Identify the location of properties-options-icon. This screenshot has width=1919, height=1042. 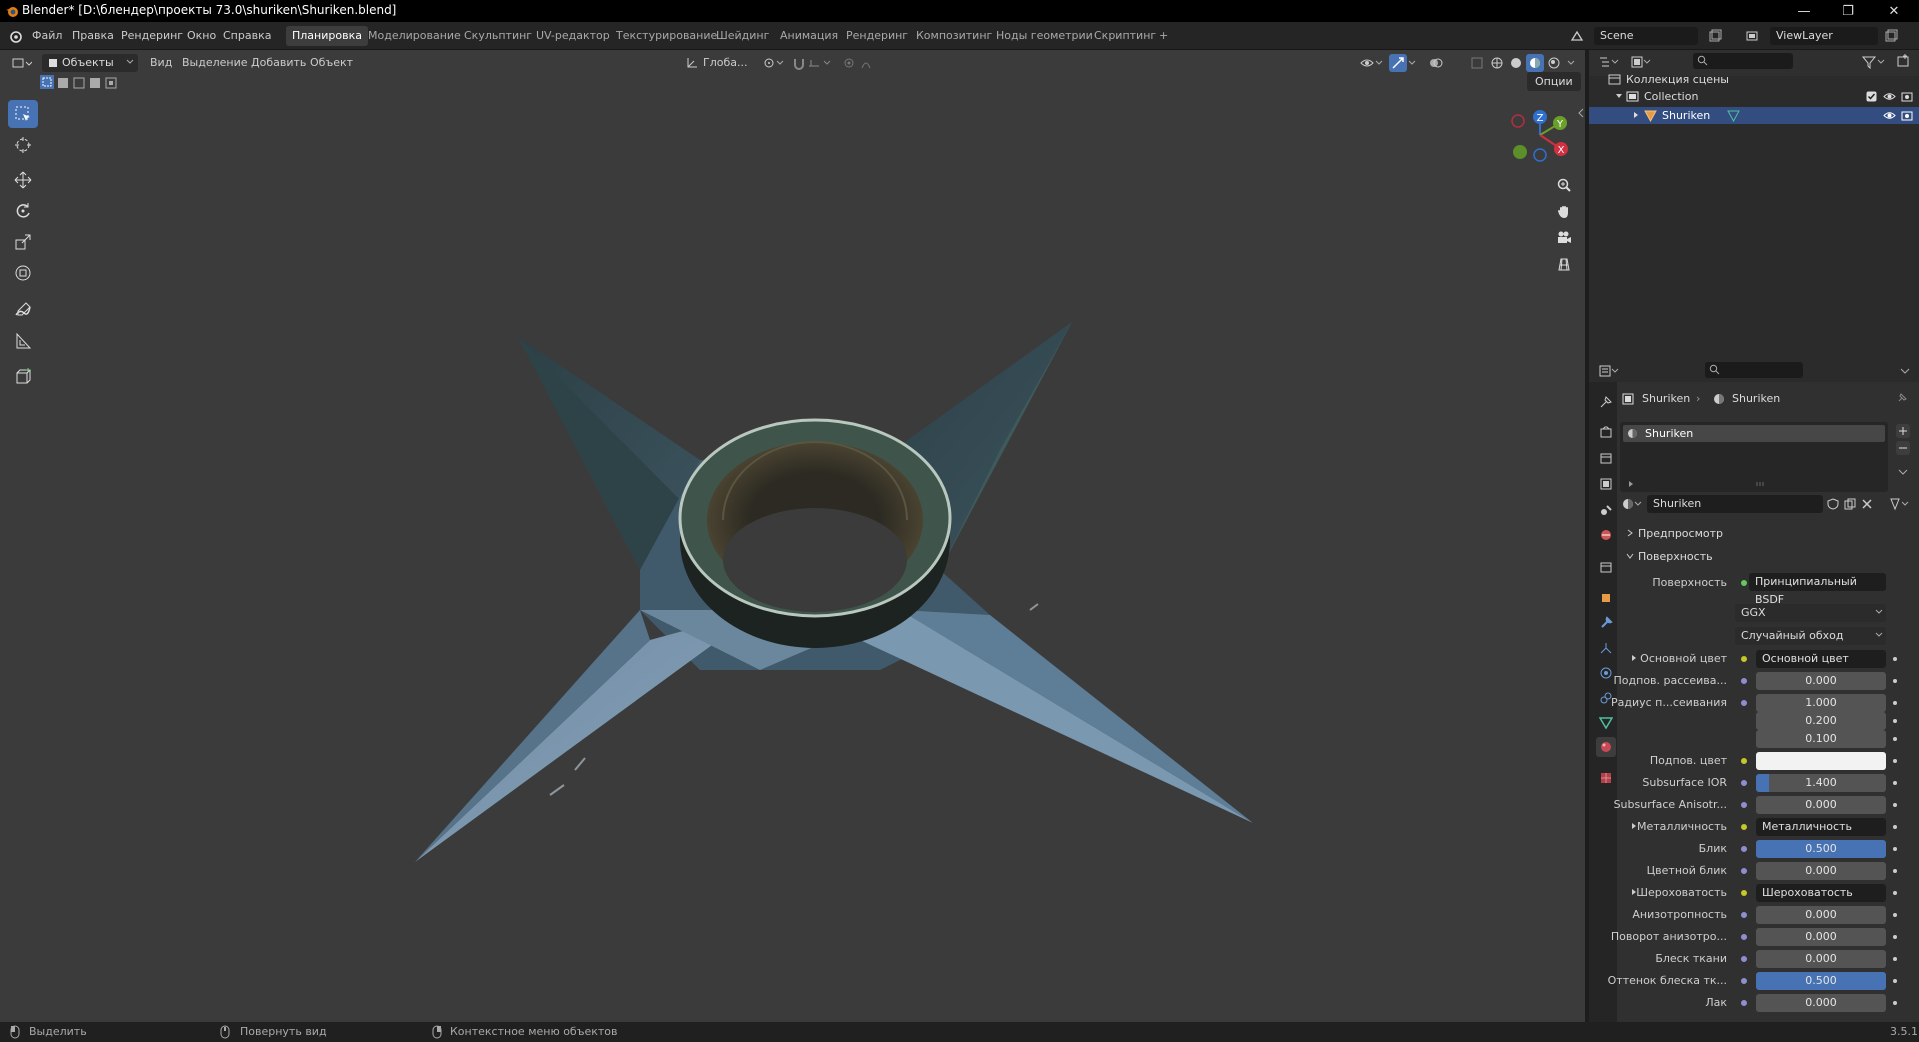
(1905, 371).